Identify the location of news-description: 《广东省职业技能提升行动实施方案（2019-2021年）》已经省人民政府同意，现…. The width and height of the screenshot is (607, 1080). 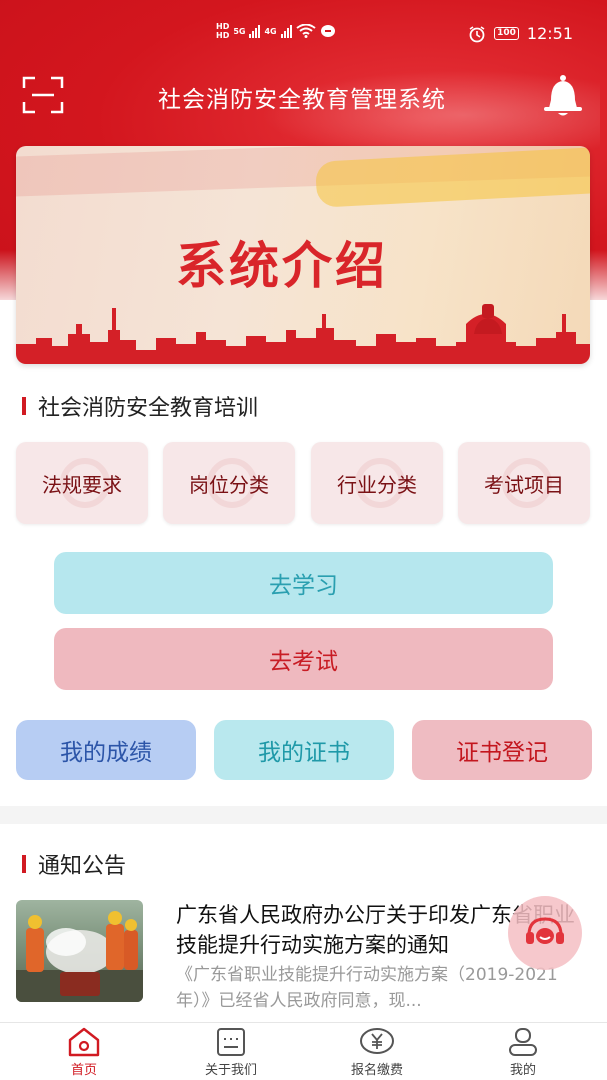
(367, 988).